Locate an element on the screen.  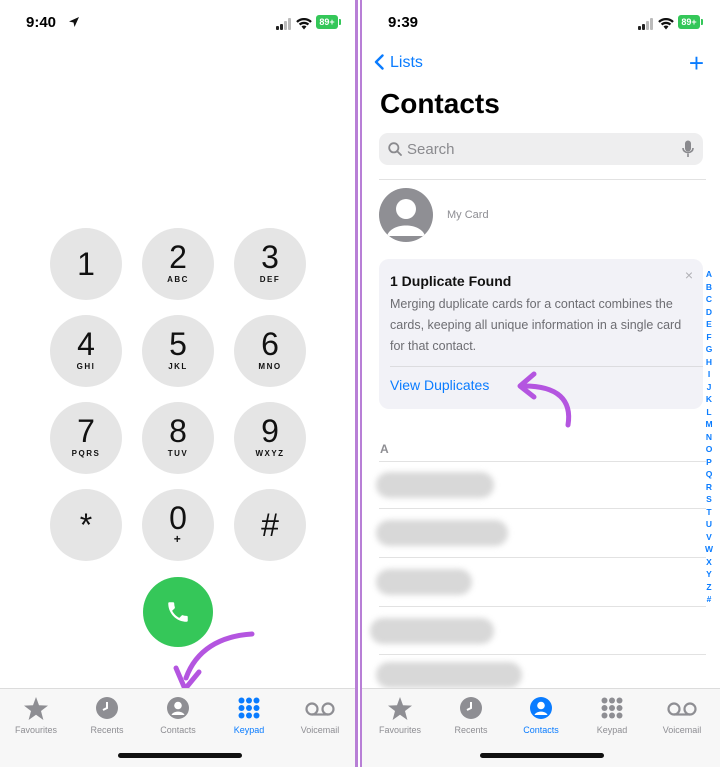
key-hash: # is located at coordinates (270, 525).